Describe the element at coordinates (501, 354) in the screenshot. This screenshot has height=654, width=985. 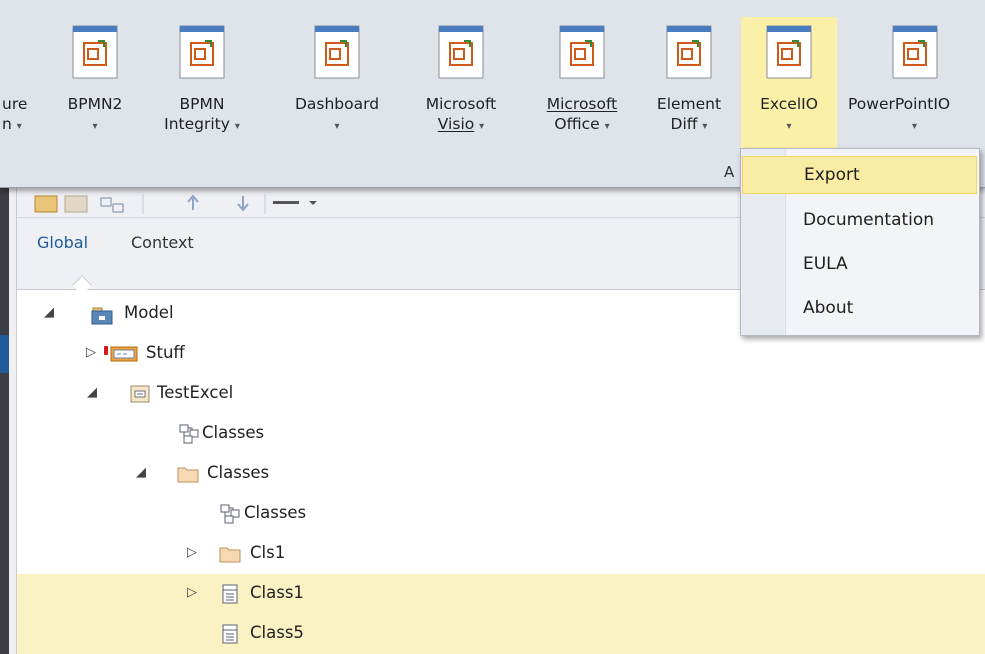
I see `tree-node-stuff: ▷ Stuff` at that location.